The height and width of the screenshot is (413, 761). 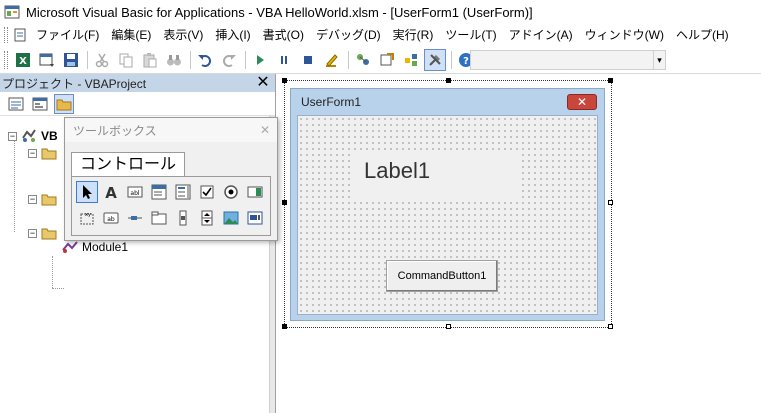 I want to click on toggle-folders-button, so click(x=64, y=103).